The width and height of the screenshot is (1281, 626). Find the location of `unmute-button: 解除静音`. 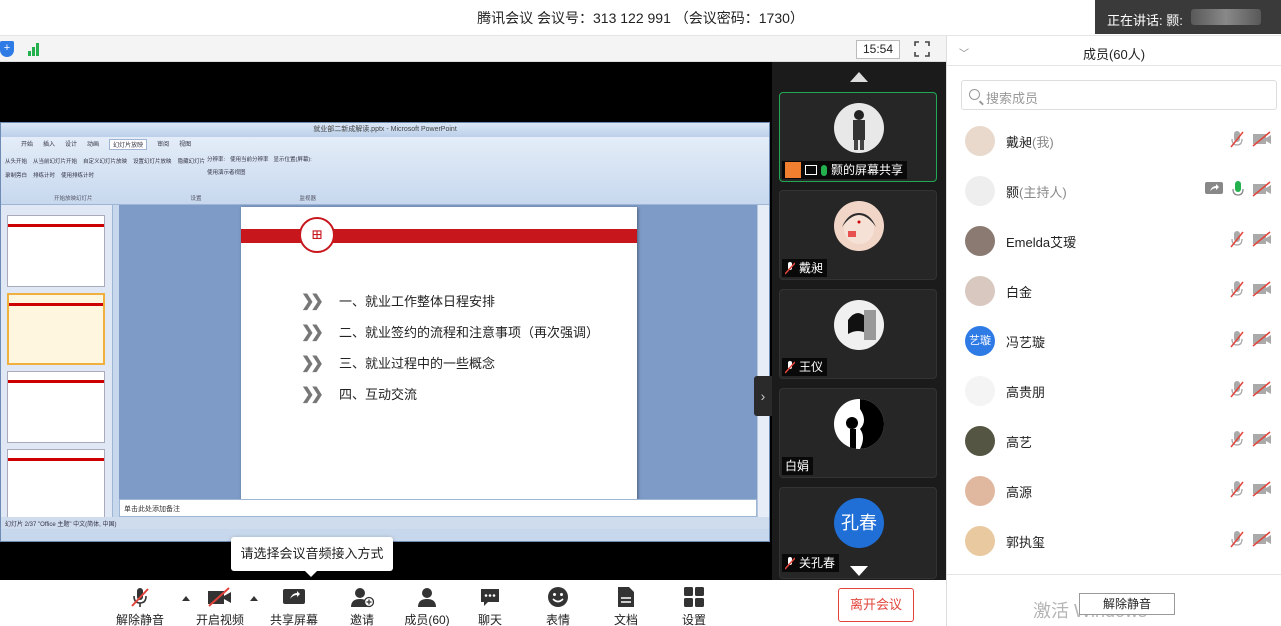

unmute-button: 解除静音 is located at coordinates (140, 606).